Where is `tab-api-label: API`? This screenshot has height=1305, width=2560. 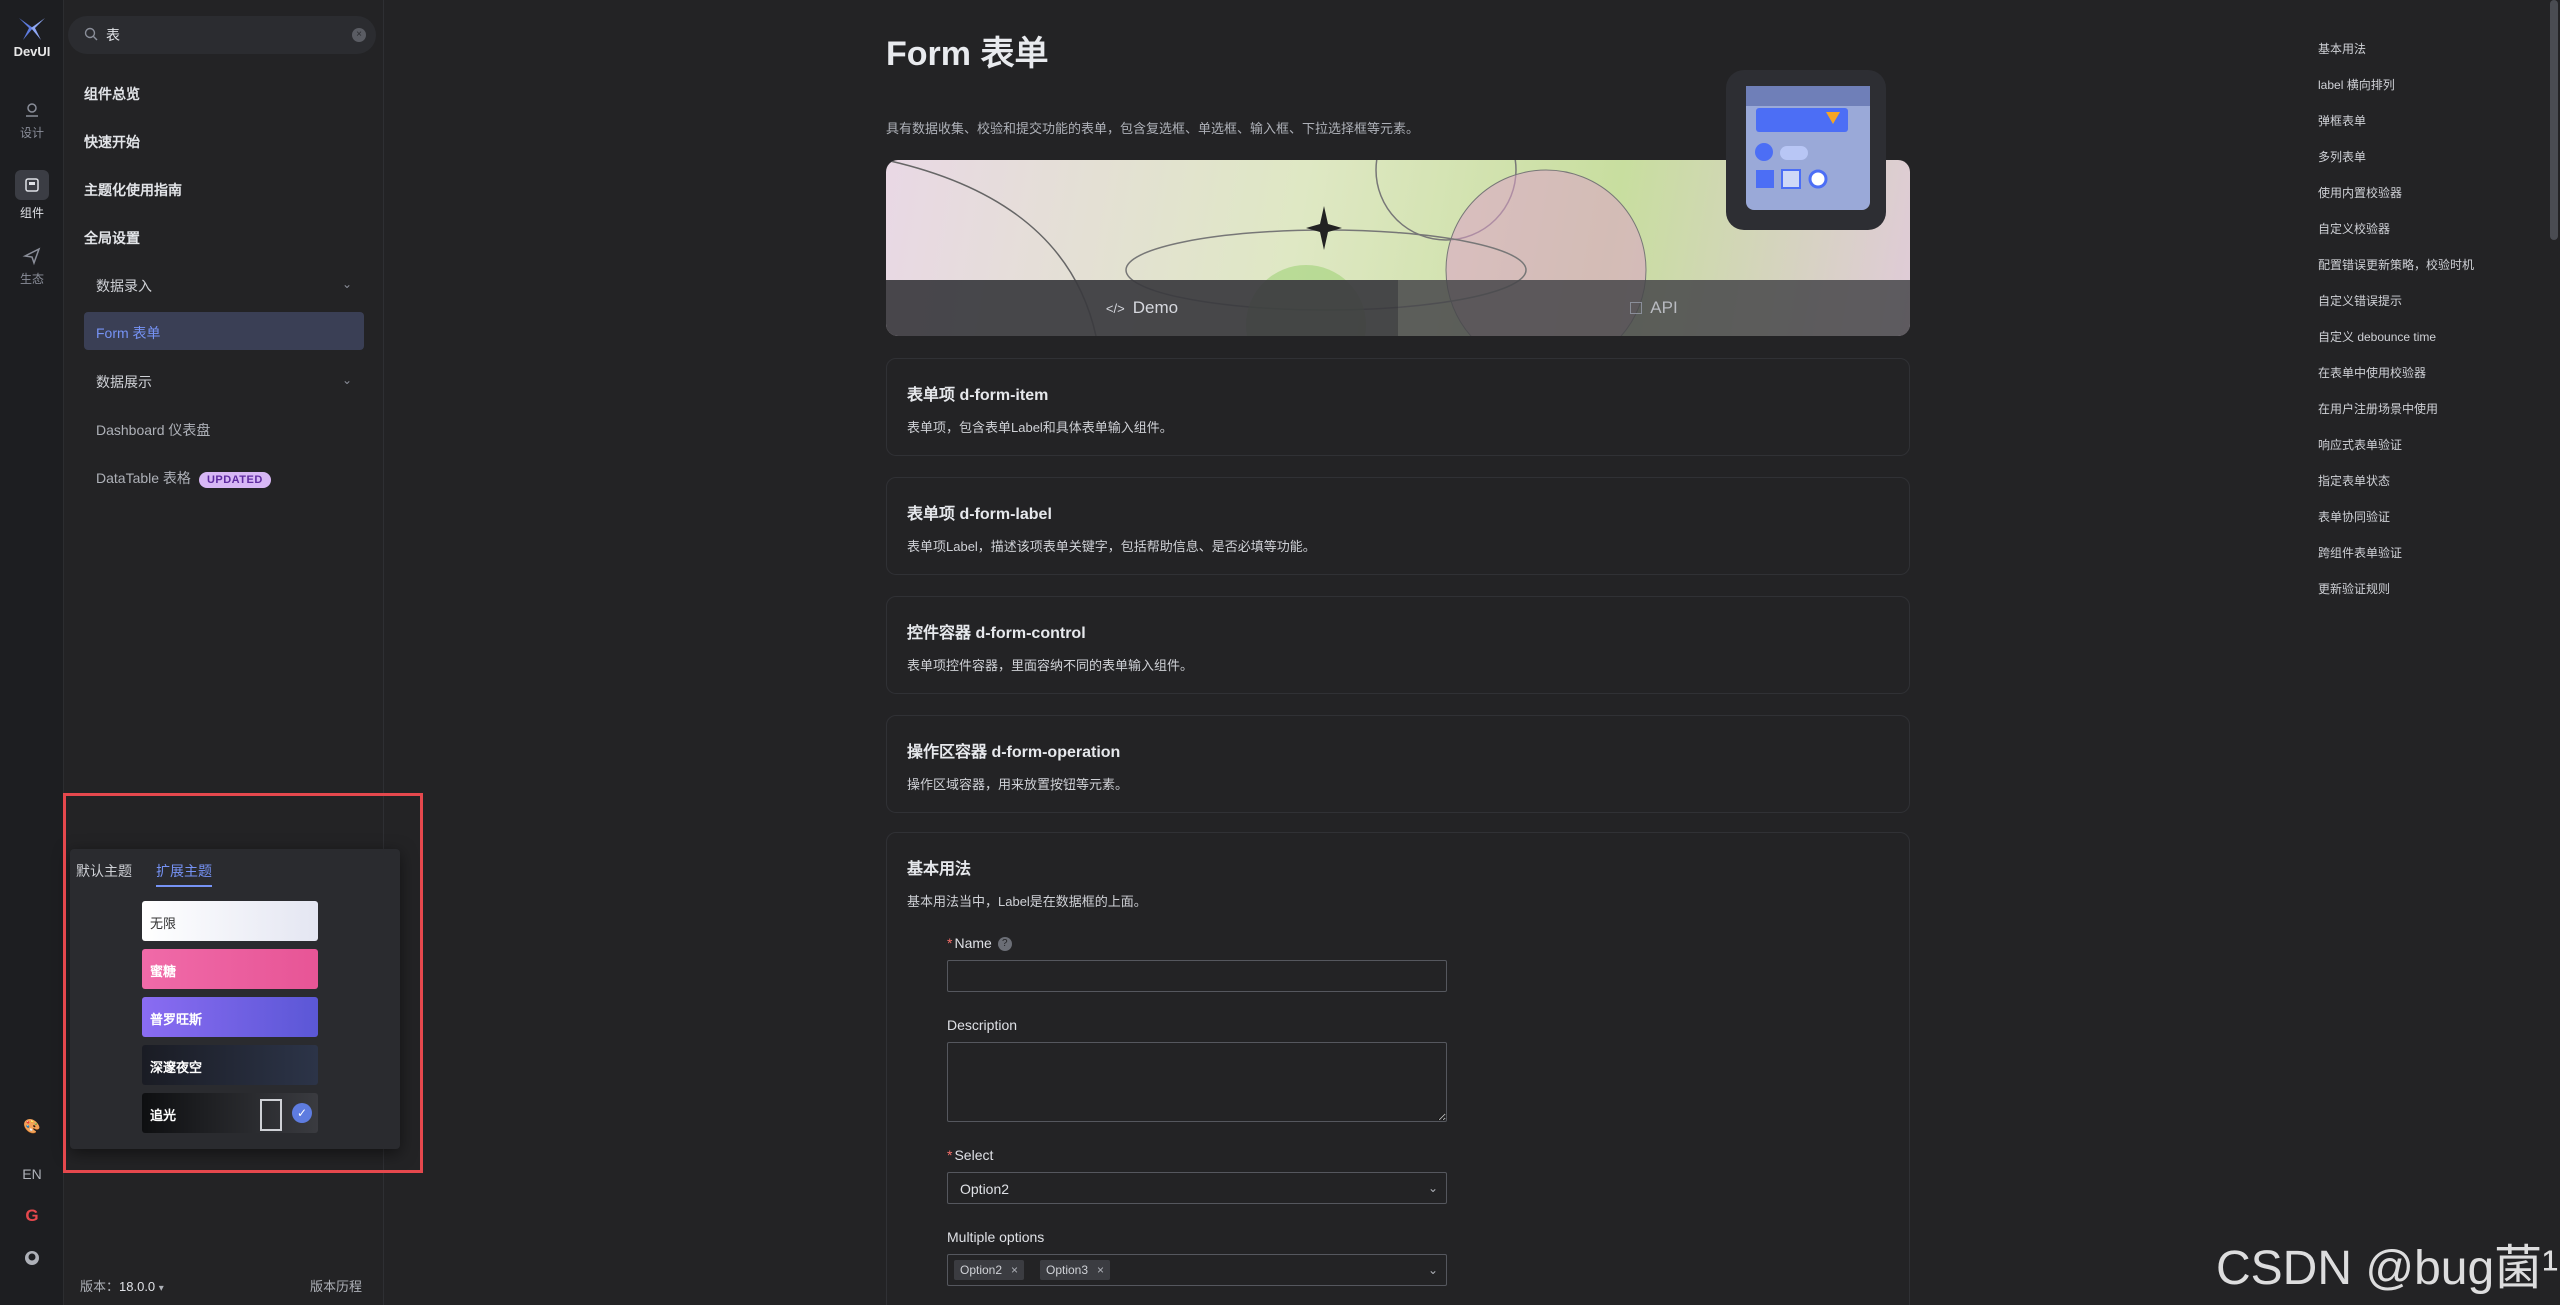
tab-api-label: API is located at coordinates (1664, 307).